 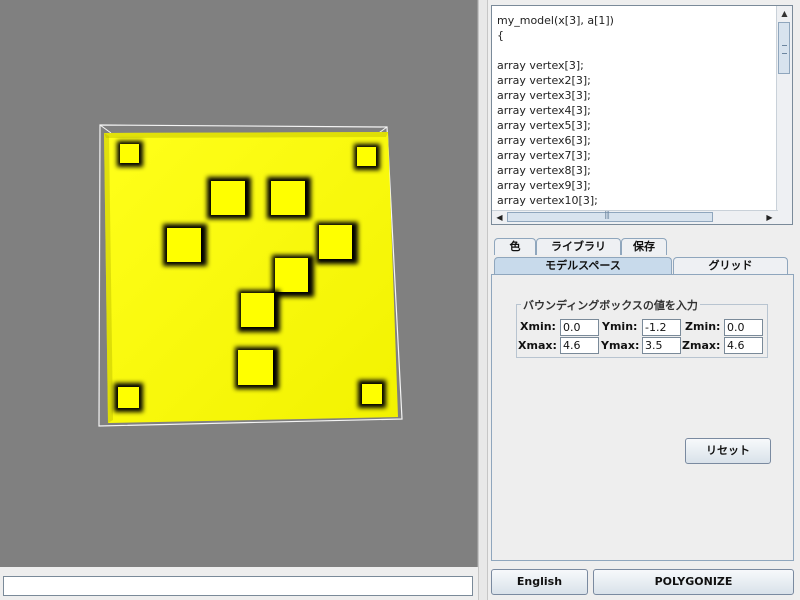 I want to click on ymax-label: Ymax:, so click(x=620, y=345).